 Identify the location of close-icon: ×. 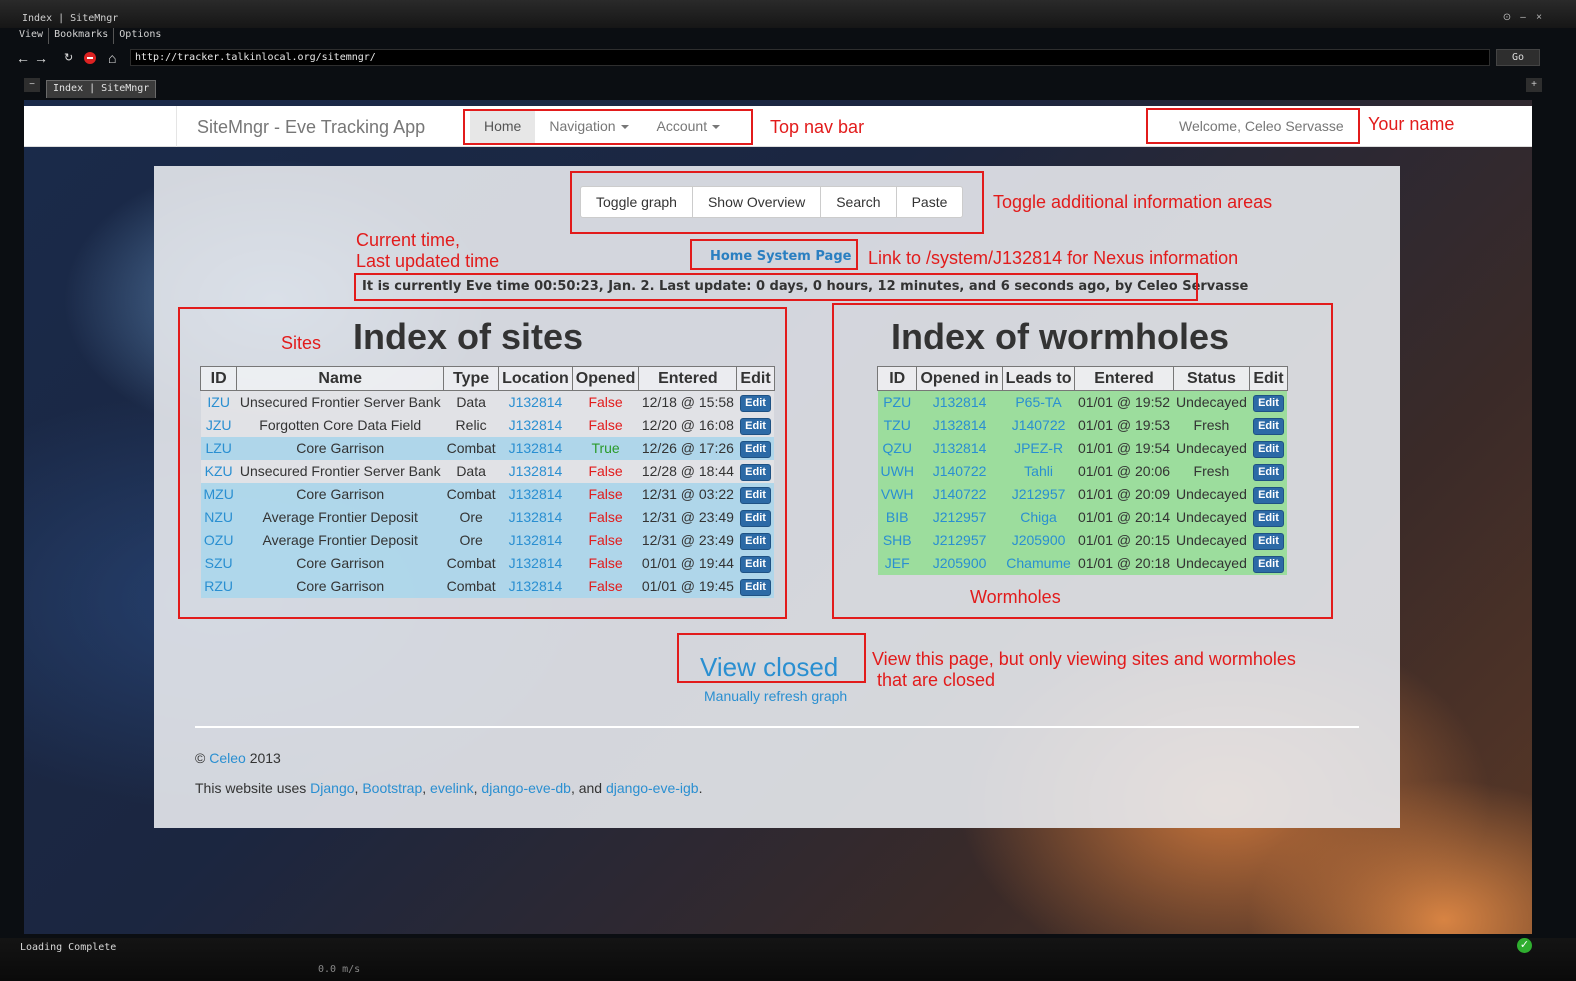
(1539, 17).